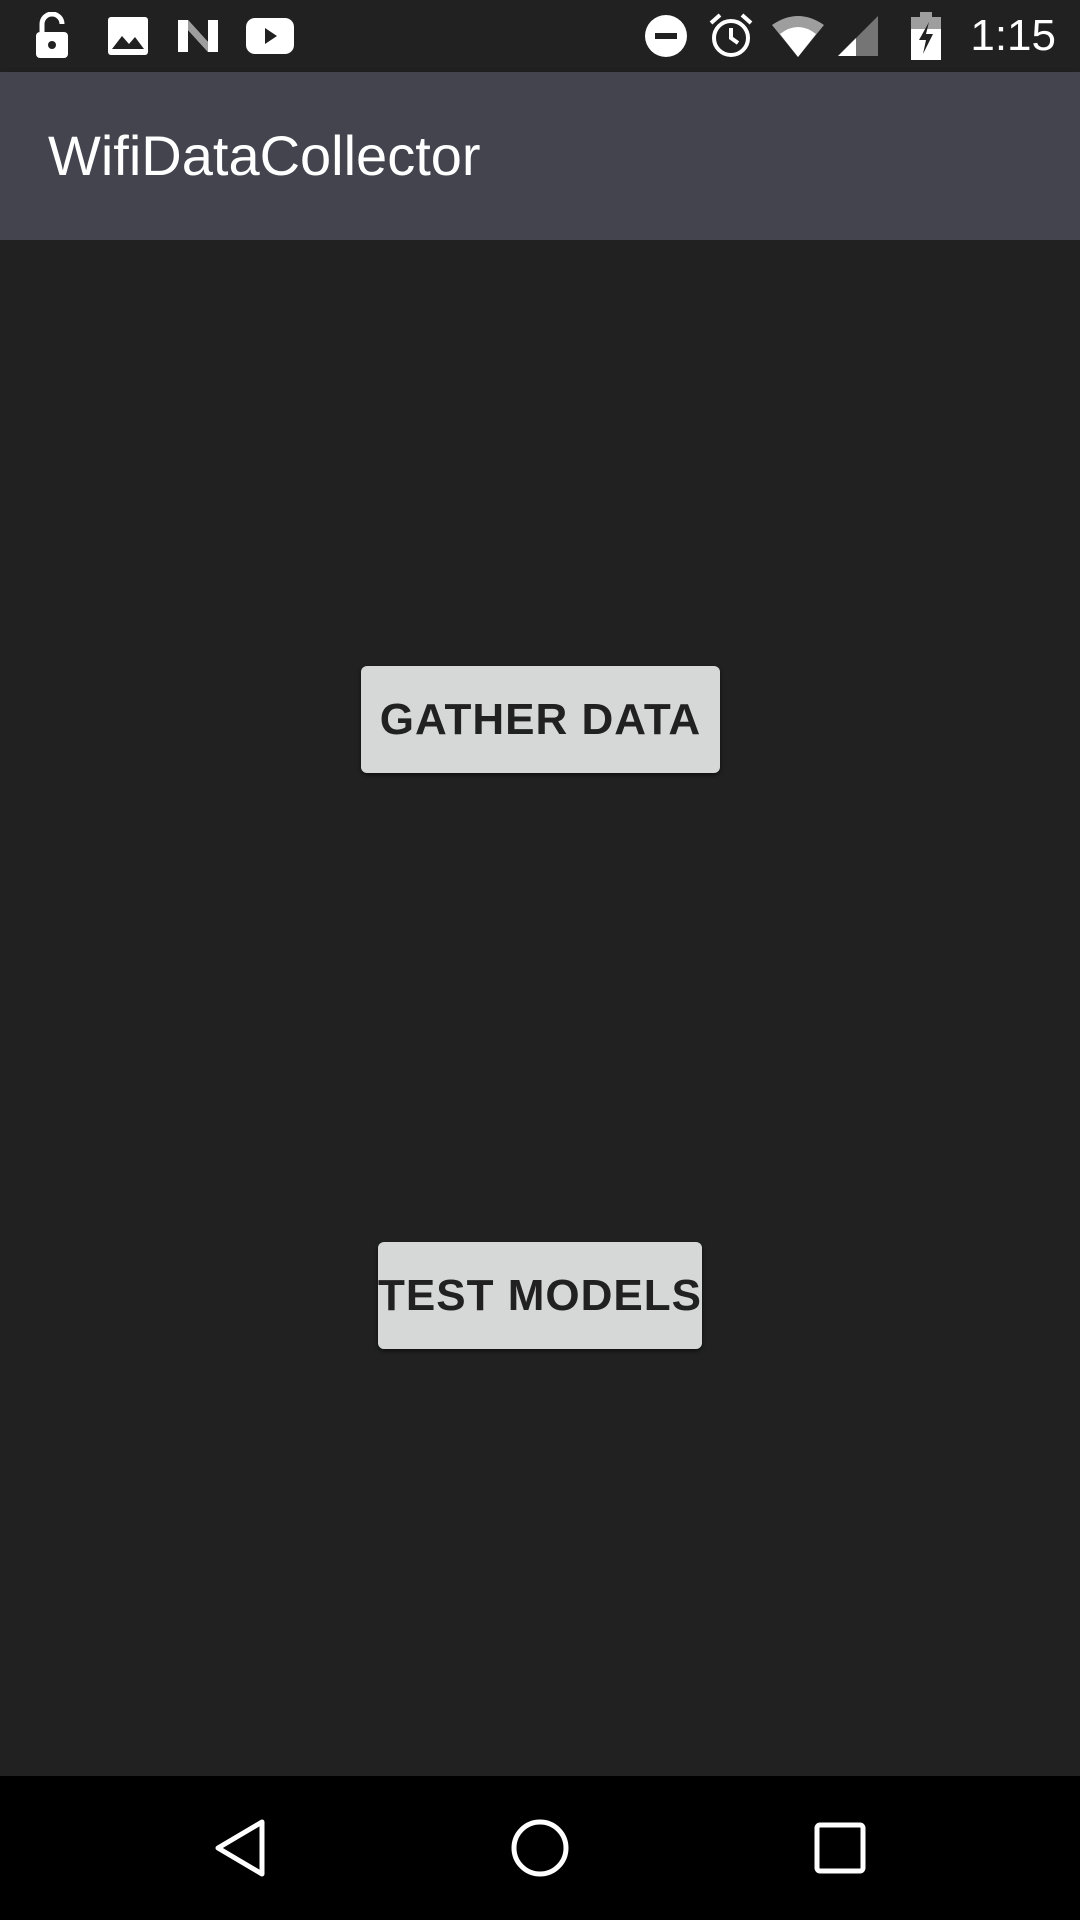  Describe the element at coordinates (52, 36) in the screenshot. I see `lock-open-icon` at that location.